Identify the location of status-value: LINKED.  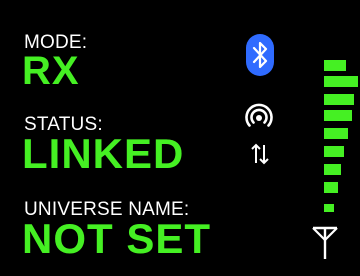
(103, 153).